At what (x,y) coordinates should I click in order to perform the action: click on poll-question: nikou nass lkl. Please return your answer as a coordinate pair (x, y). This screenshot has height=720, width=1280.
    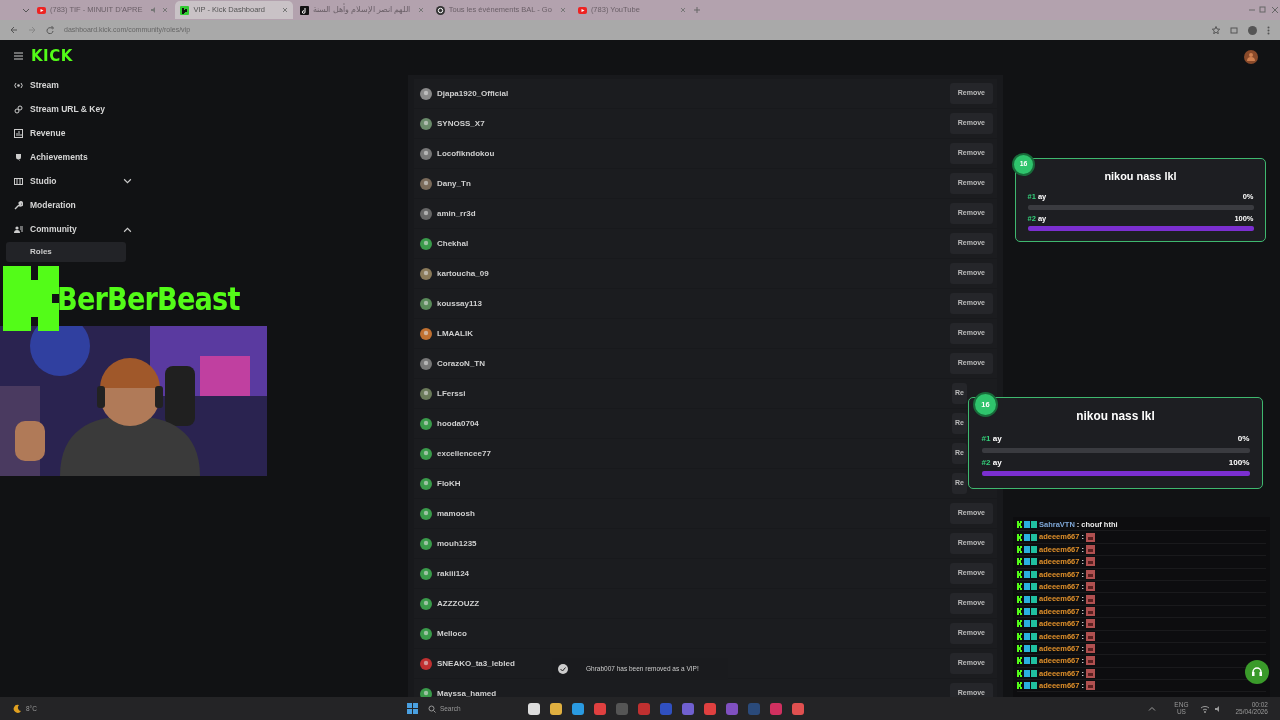
    Looking at the image, I should click on (1140, 177).